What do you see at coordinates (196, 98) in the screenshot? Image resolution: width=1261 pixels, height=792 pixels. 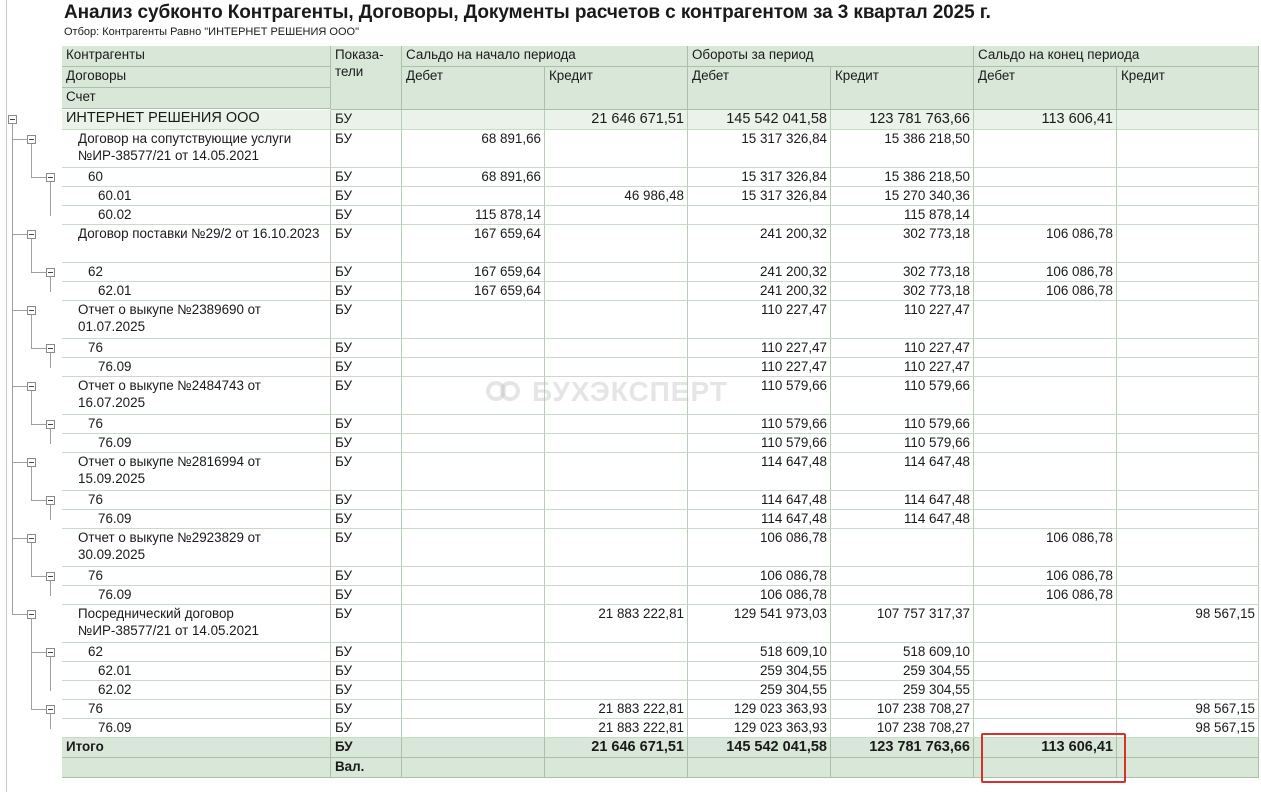 I see `header-col-account: Счет` at bounding box center [196, 98].